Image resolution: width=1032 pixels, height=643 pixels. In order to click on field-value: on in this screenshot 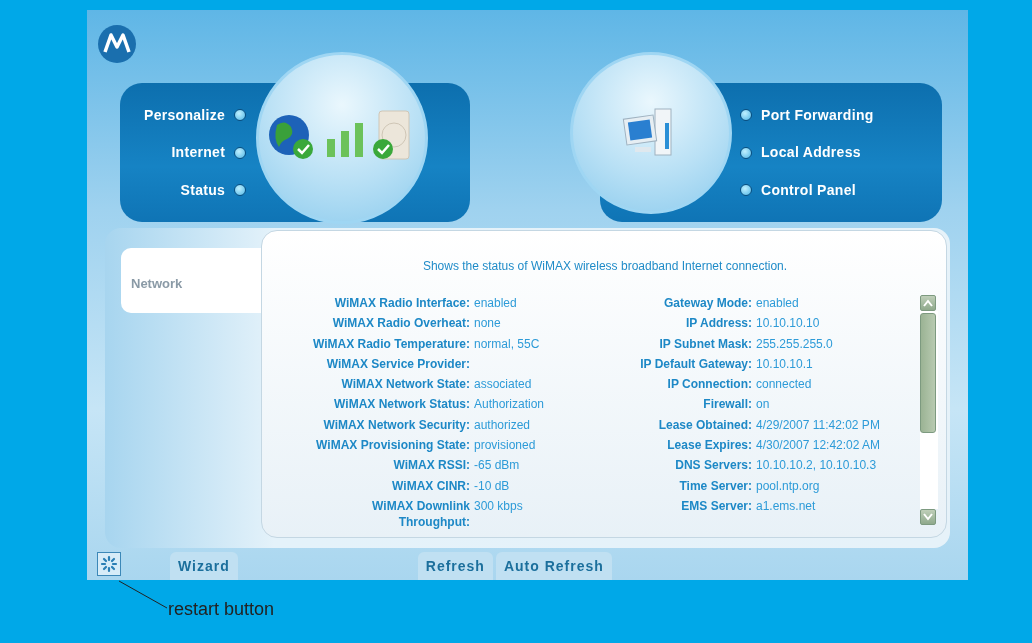, I will do `click(763, 404)`.